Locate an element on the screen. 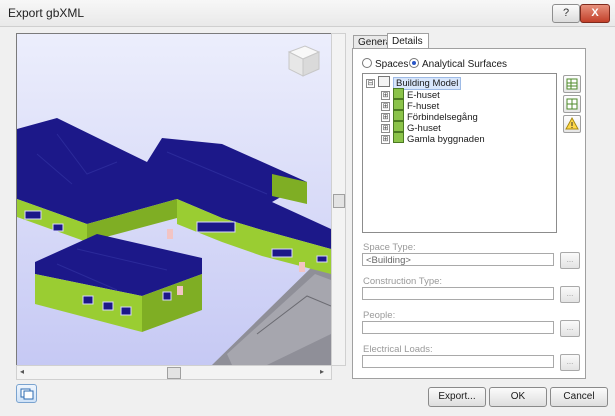 This screenshot has width=615, height=416. ok-button: OK is located at coordinates (518, 397).